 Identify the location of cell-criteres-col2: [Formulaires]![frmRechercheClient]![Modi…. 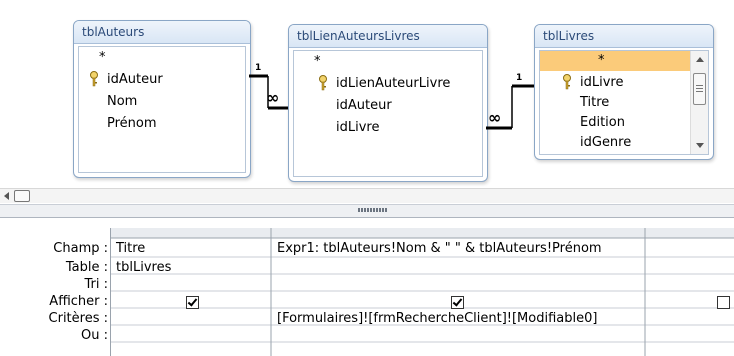
(435, 318).